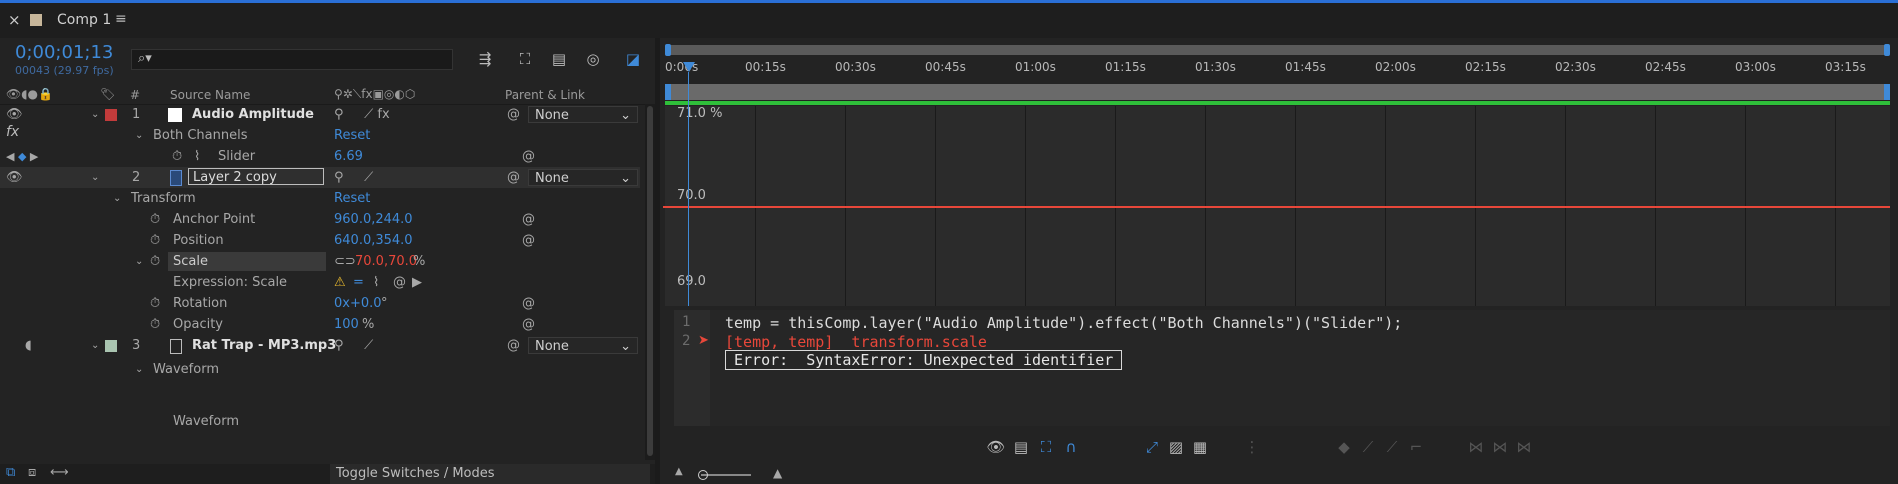  What do you see at coordinates (1176, 447) in the screenshot?
I see `fit-selection-icon: ▨` at bounding box center [1176, 447].